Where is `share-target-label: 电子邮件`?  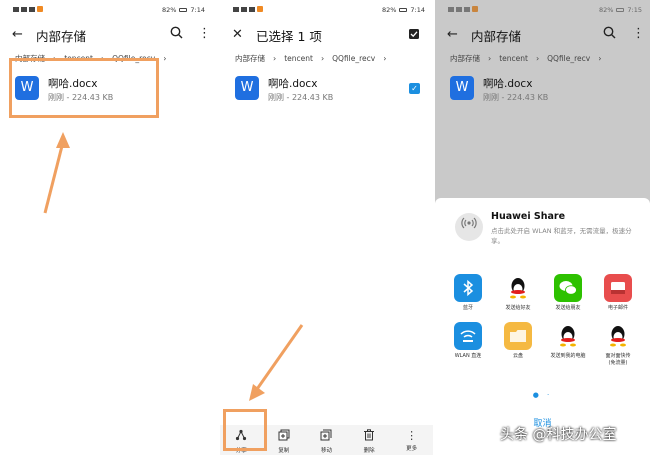
share-target-label: 电子邮件 is located at coordinates (617, 308).